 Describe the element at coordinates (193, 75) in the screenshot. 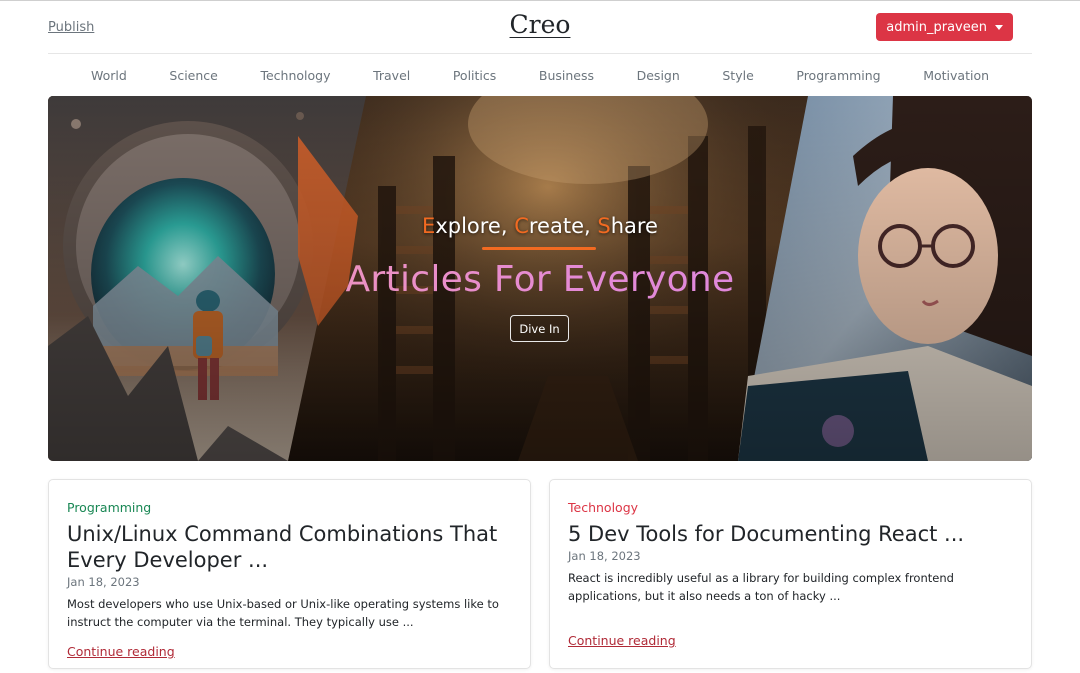

I see `nav-item-science: Science` at that location.